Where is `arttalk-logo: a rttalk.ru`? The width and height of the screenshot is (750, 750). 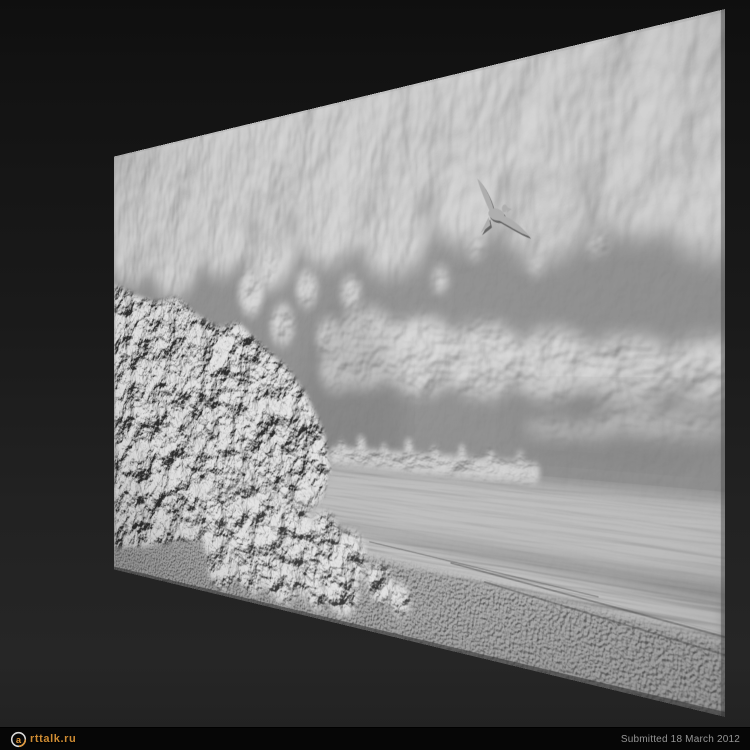
arttalk-logo: a rttalk.ru is located at coordinates (43, 739).